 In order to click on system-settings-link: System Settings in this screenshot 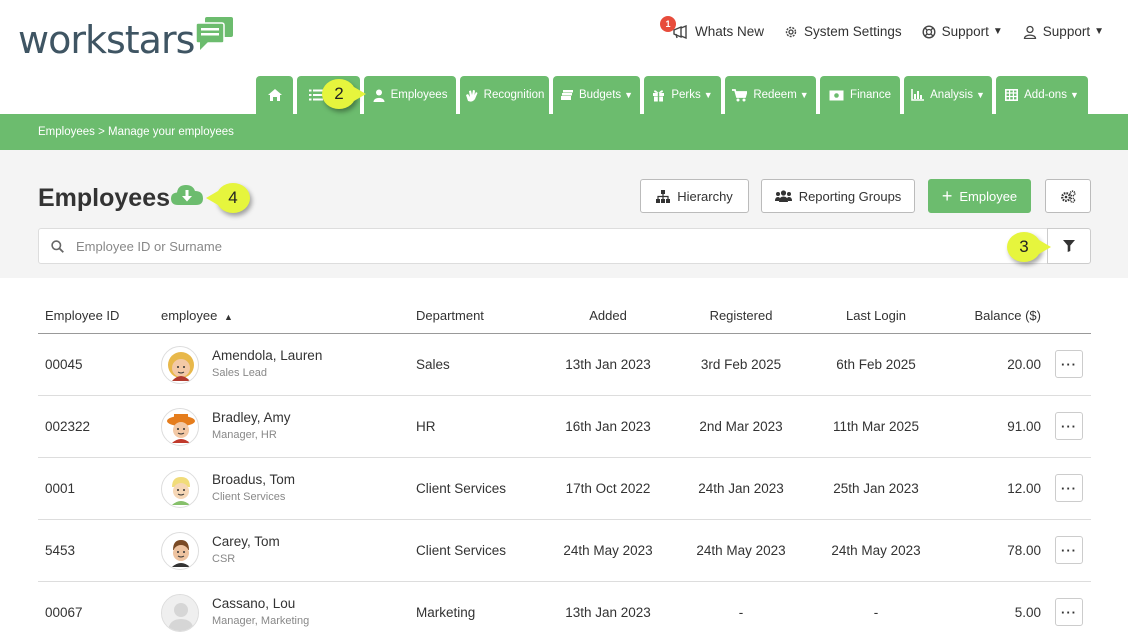, I will do `click(843, 31)`.